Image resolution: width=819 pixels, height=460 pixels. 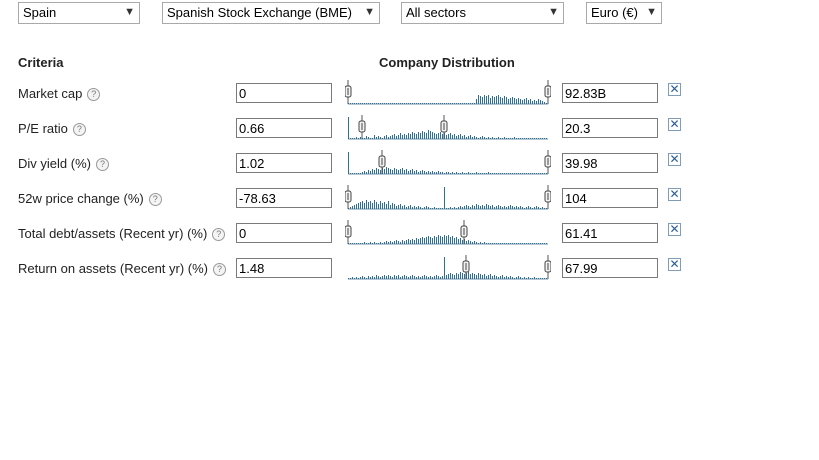 I want to click on max-input: 92.83B, so click(x=610, y=93).